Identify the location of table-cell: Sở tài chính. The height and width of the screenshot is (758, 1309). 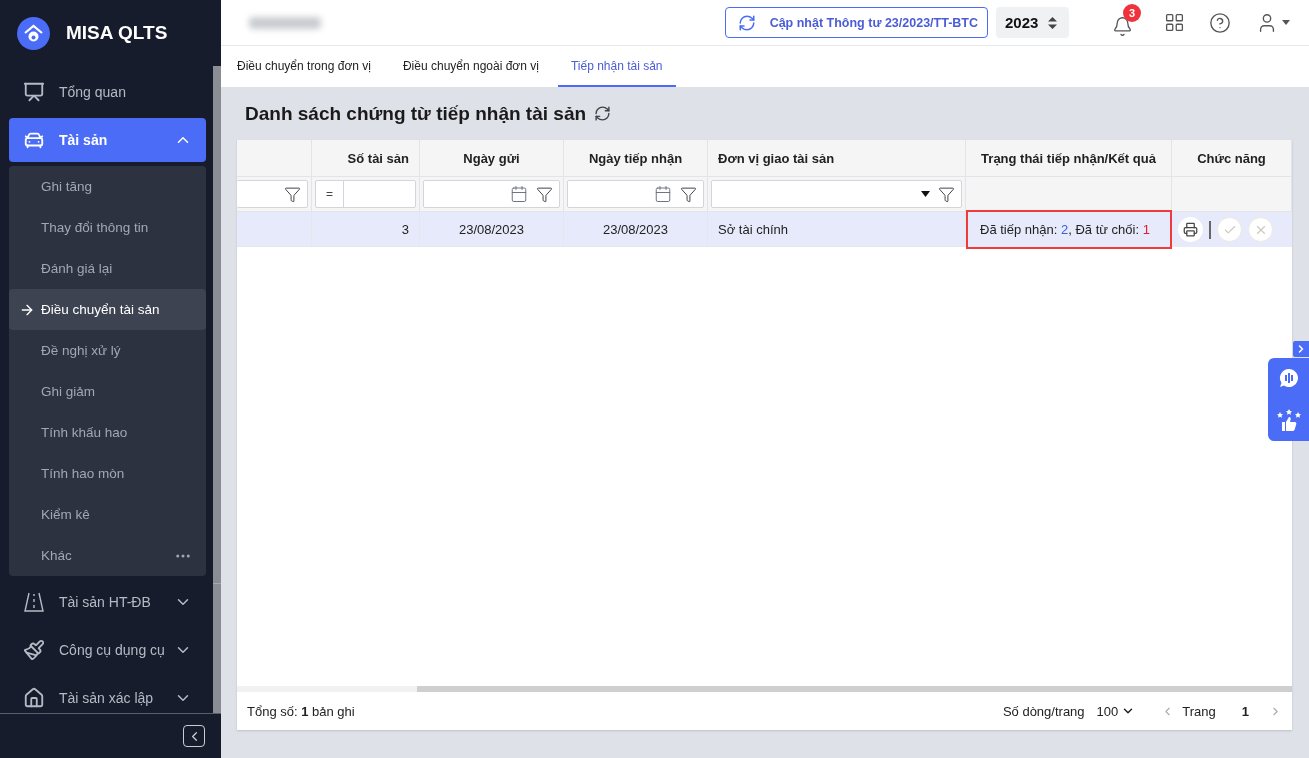
(837, 229).